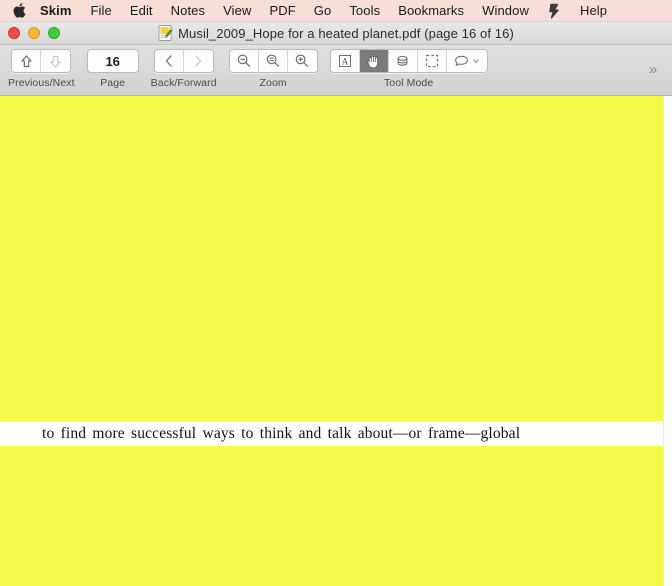  Describe the element at coordinates (431, 11) in the screenshot. I see `menu-item-bookmarks: Bookmarks` at that location.